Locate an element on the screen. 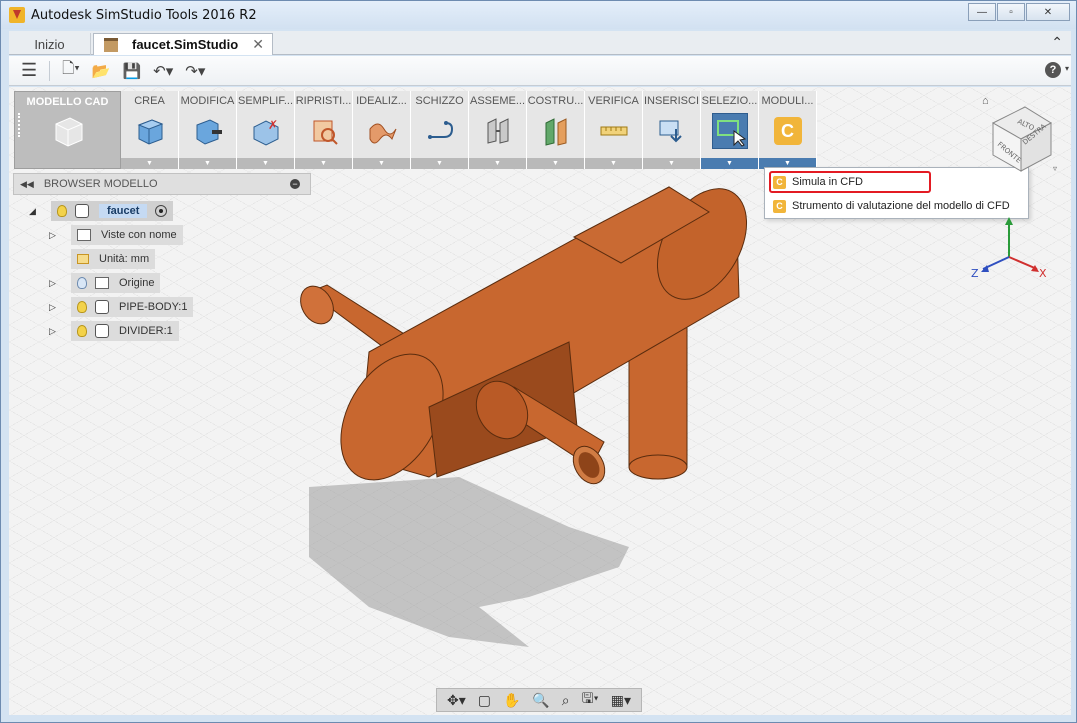 The width and height of the screenshot is (1077, 723). ribbon-group-label: INSERISCI is located at coordinates (671, 101).